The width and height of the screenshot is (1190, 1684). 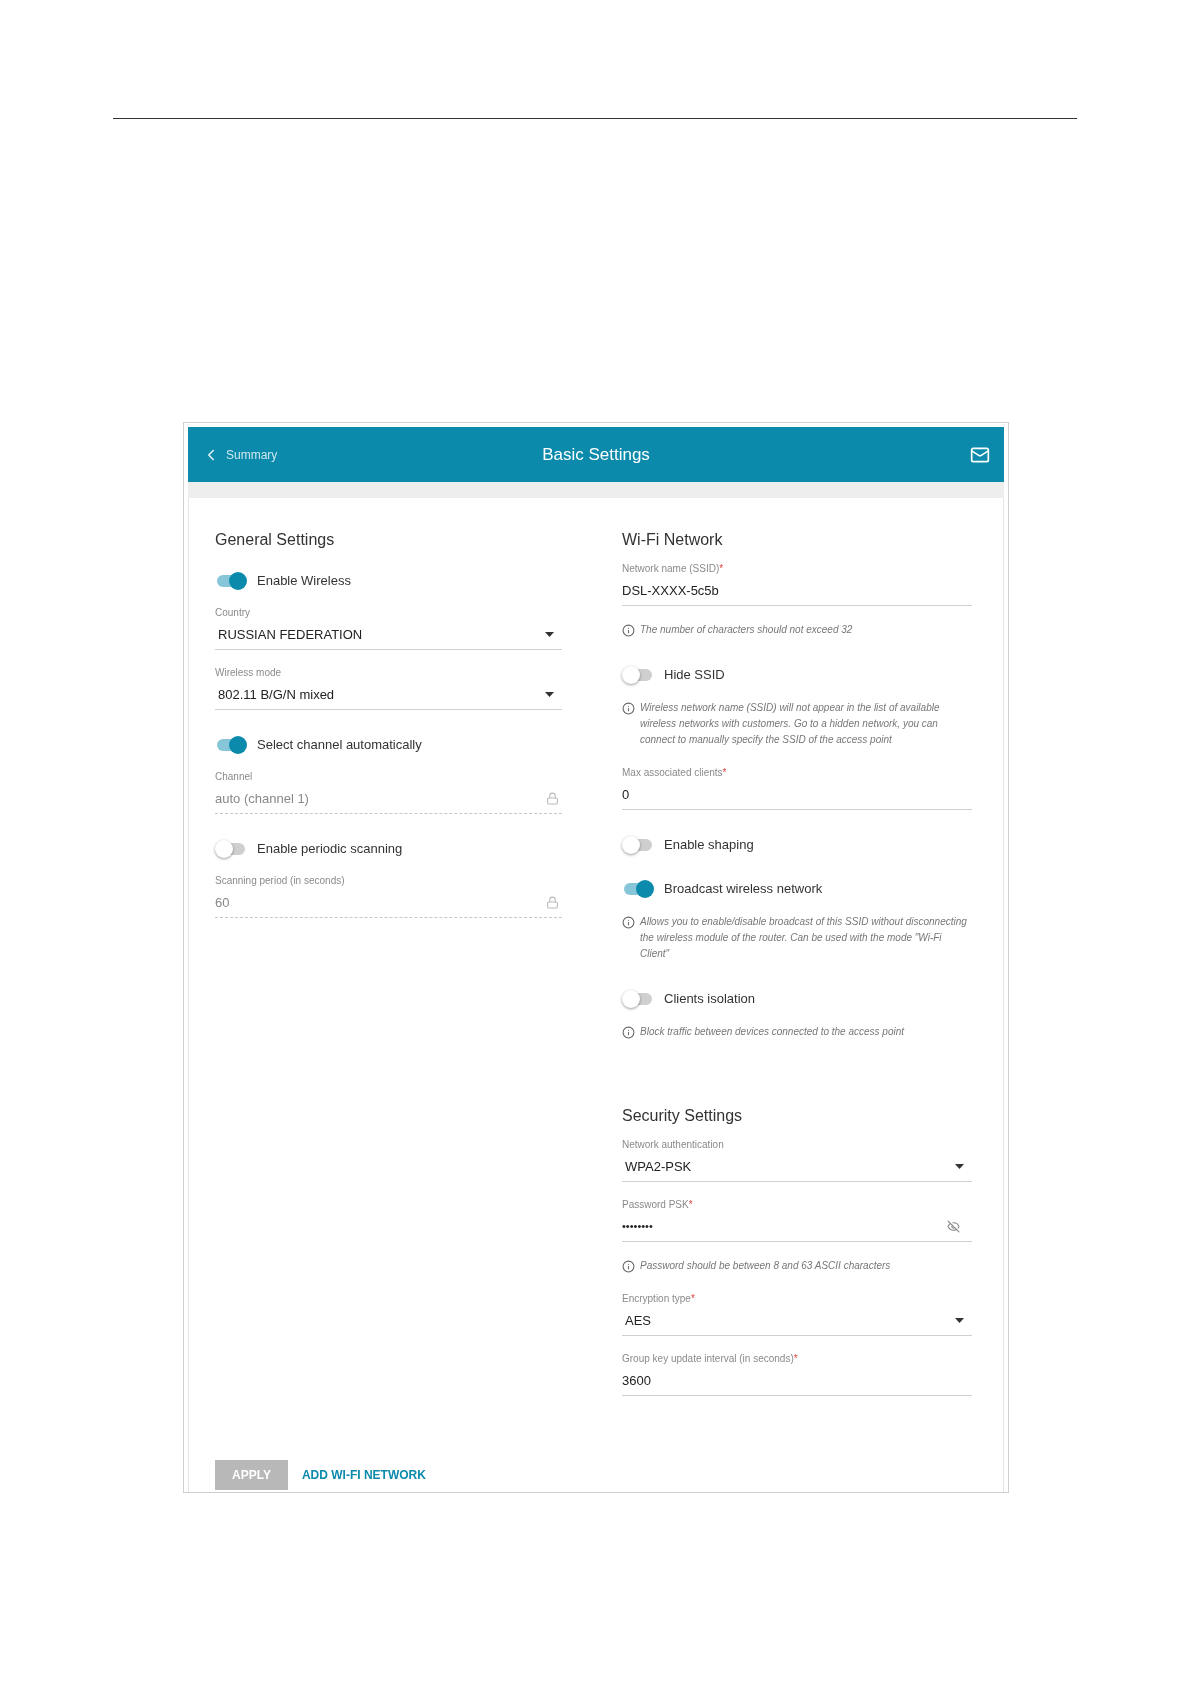 I want to click on hint-text: Password should be between 8 and 63 ASCII characters, so click(x=765, y=1266).